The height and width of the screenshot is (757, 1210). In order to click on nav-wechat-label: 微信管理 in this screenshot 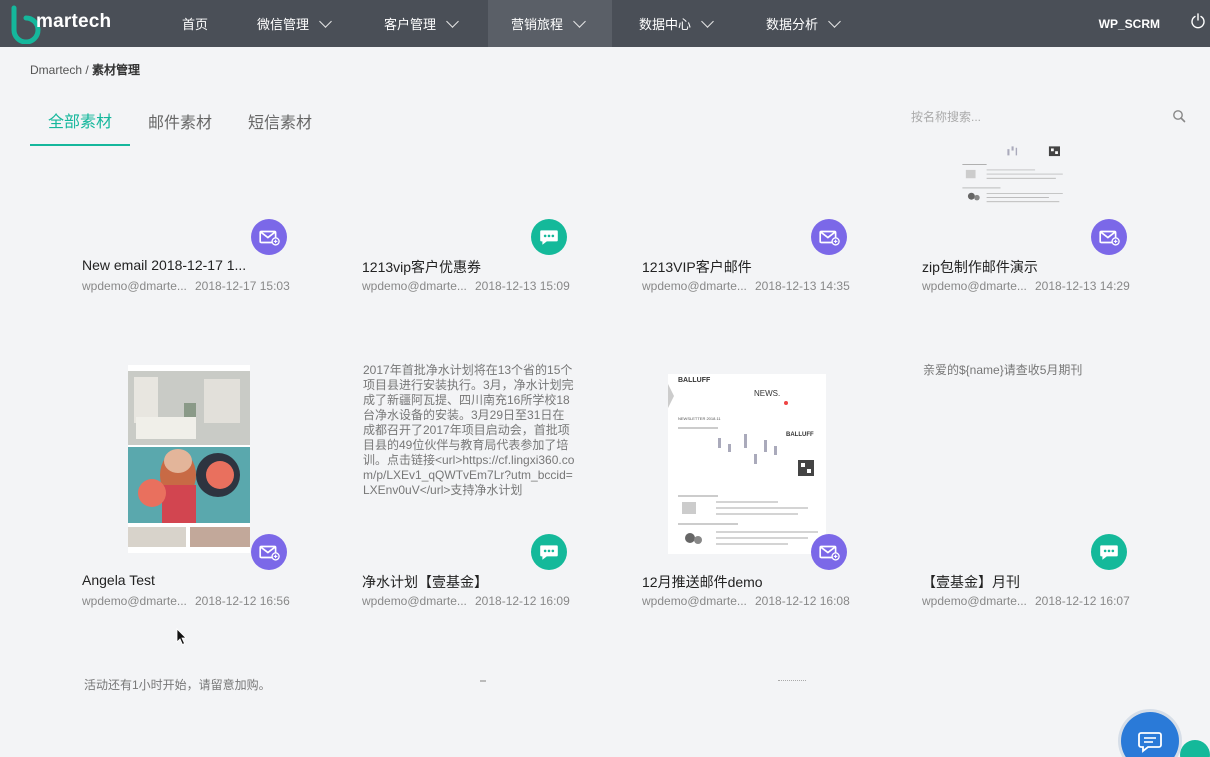, I will do `click(283, 24)`.